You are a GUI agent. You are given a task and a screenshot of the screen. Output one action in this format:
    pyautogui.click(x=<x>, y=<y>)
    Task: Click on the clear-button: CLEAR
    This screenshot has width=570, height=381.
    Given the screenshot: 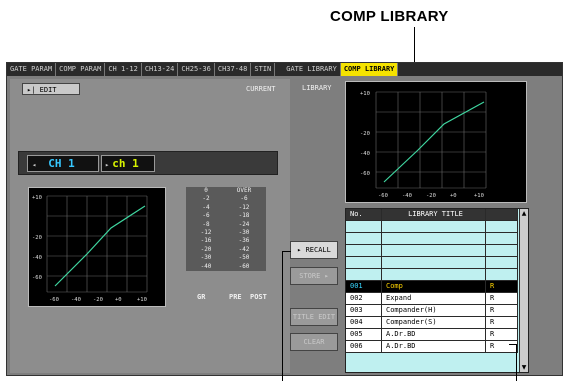 What is the action you would take?
    pyautogui.click(x=314, y=342)
    